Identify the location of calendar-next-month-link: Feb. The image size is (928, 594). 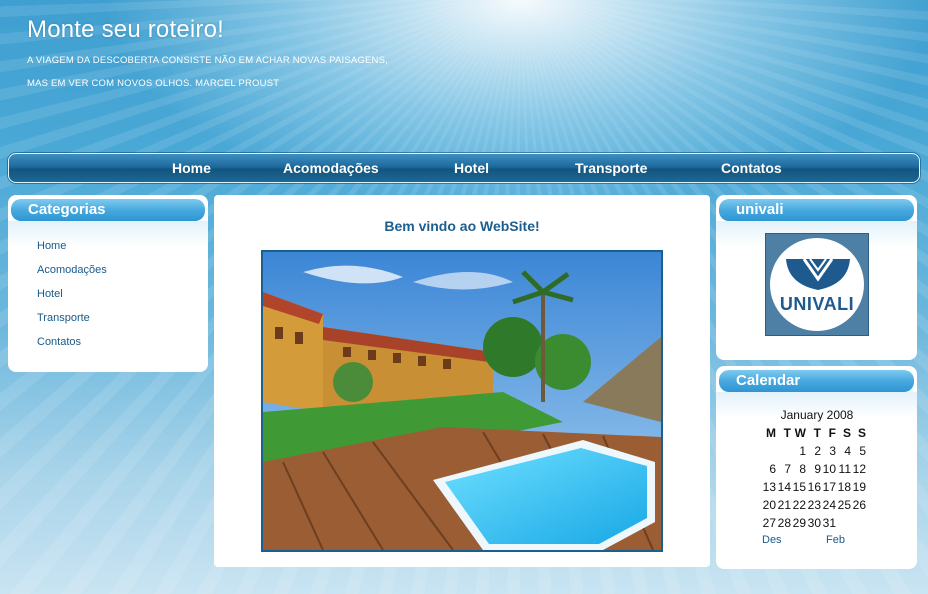
(835, 540).